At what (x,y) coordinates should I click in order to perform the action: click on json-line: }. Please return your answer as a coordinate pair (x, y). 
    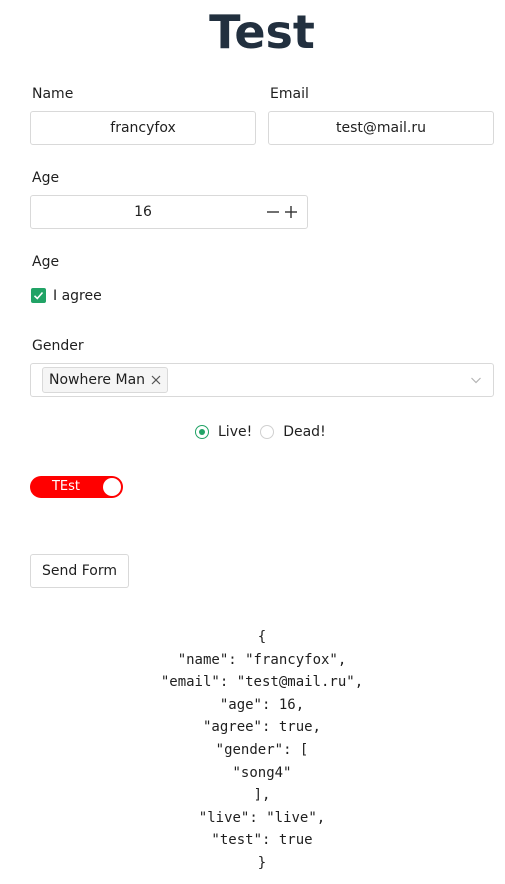
    Looking at the image, I should click on (262, 862).